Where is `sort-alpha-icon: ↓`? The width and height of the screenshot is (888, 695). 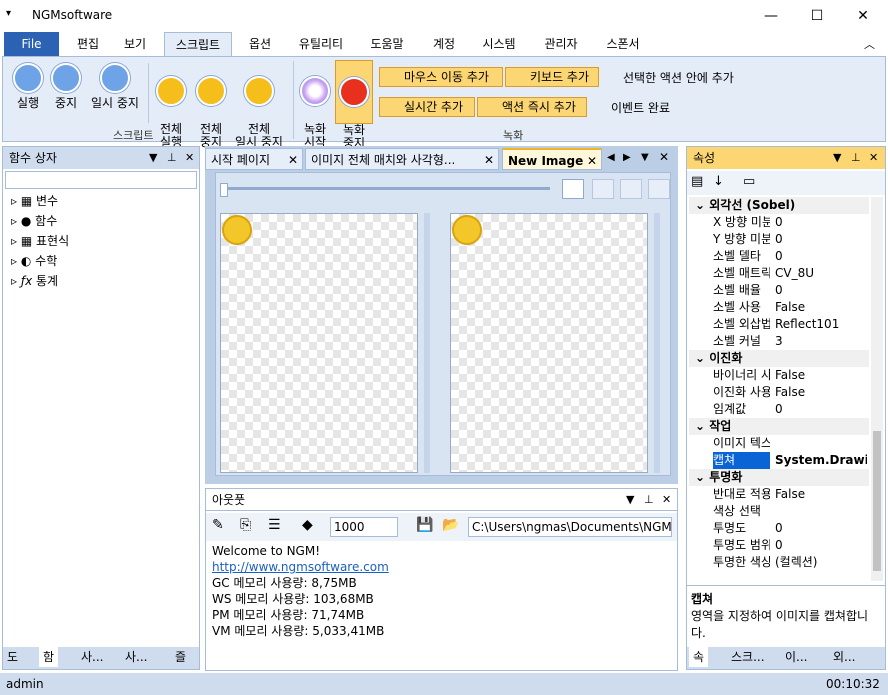
sort-alpha-icon: ↓ is located at coordinates (718, 181).